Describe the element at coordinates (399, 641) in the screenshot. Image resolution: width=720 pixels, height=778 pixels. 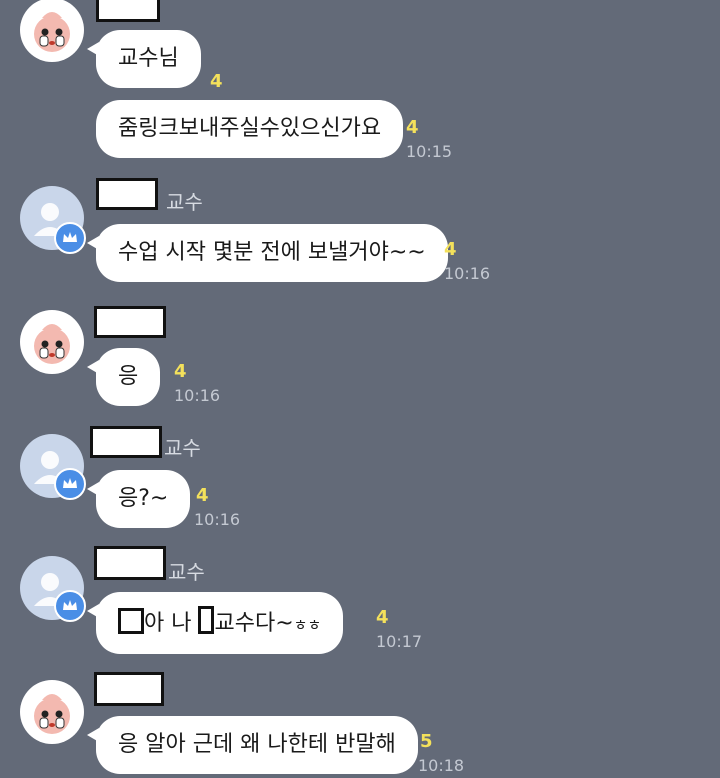
I see `message-time: 10:17` at that location.